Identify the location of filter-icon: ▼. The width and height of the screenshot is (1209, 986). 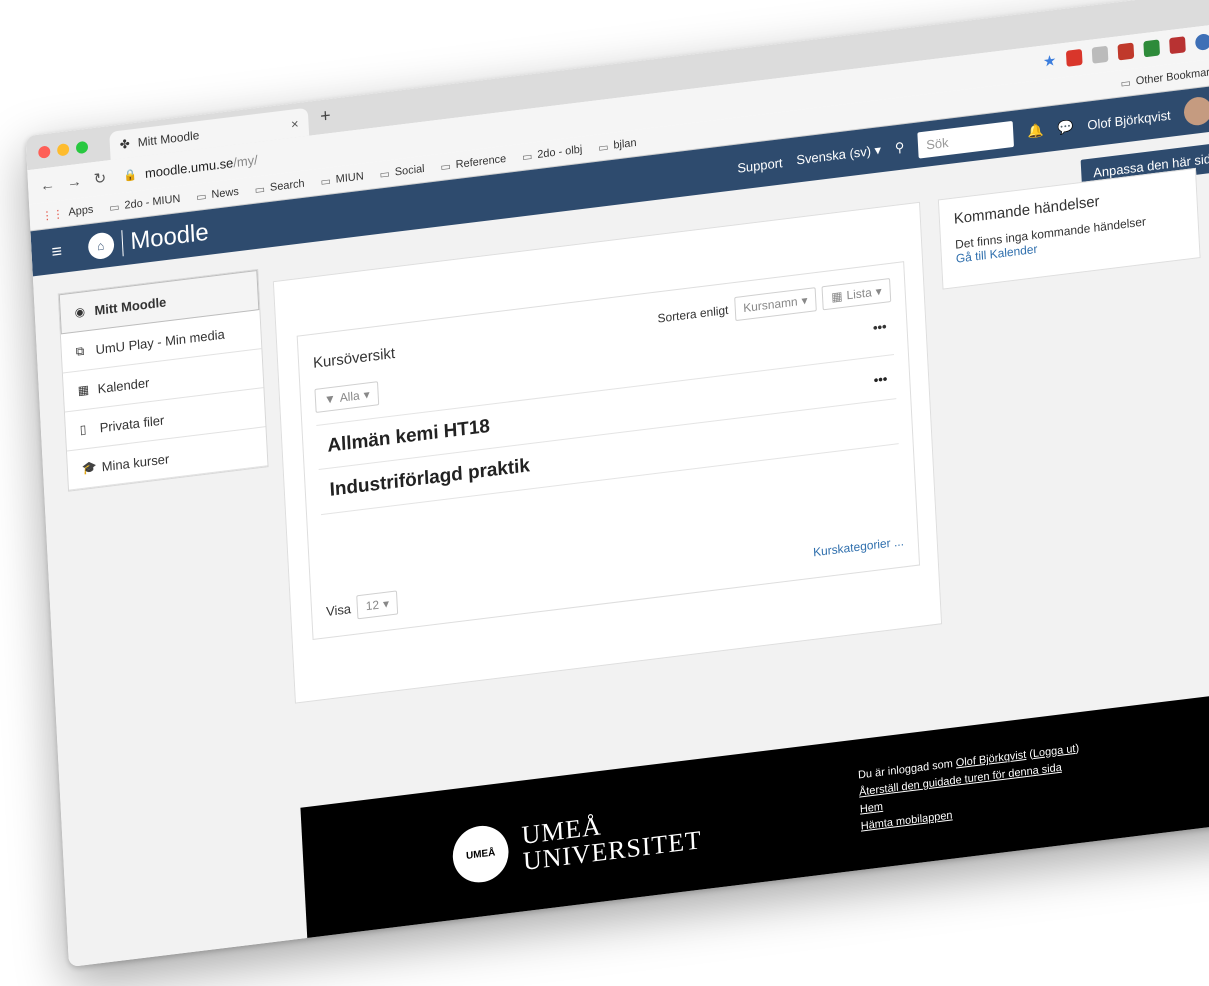
(330, 399).